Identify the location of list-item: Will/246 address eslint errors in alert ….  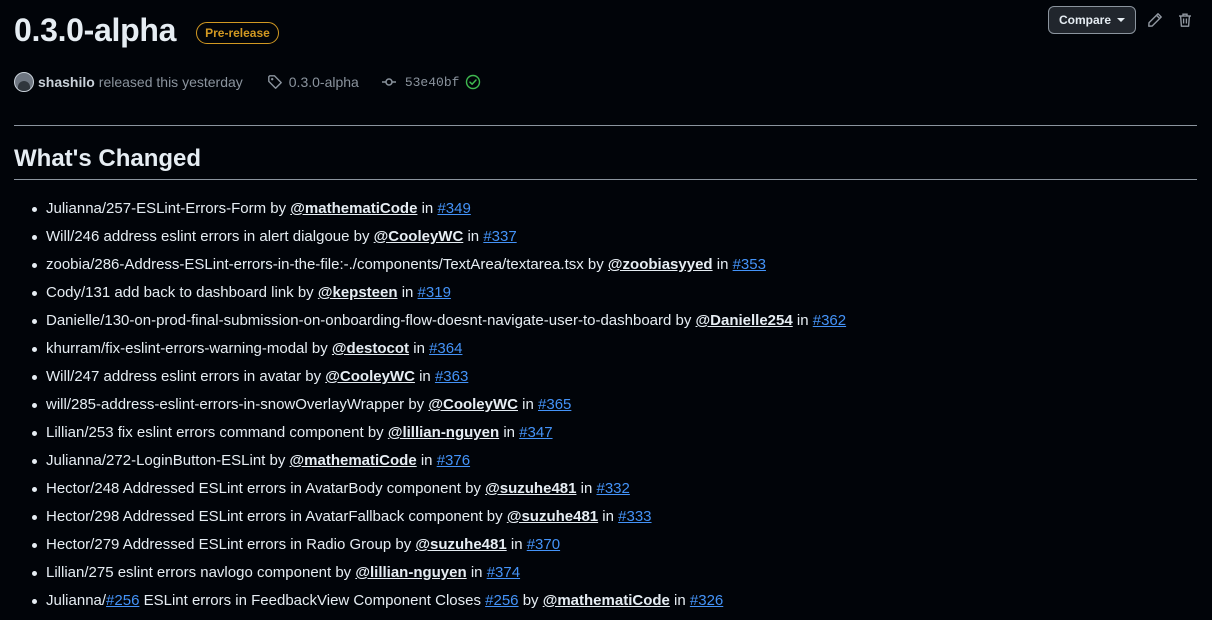
(438, 239).